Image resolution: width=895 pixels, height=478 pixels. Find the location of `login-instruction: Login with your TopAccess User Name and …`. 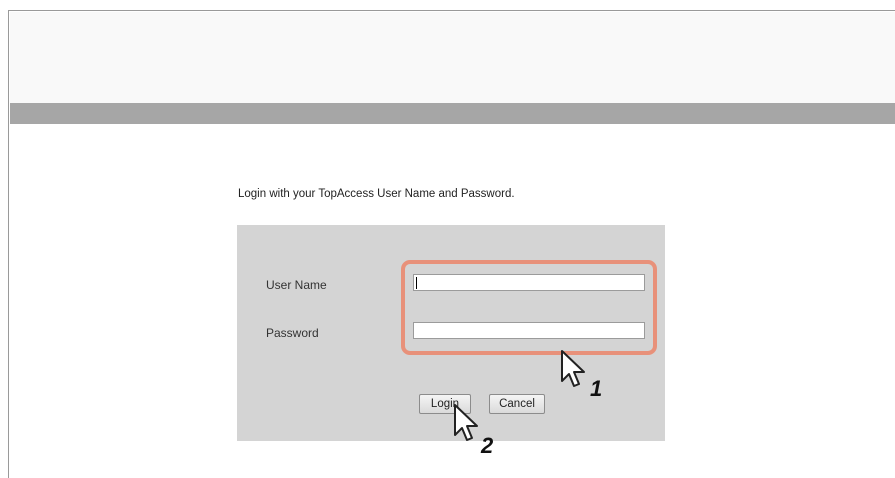

login-instruction: Login with your TopAccess User Name and … is located at coordinates (376, 194).